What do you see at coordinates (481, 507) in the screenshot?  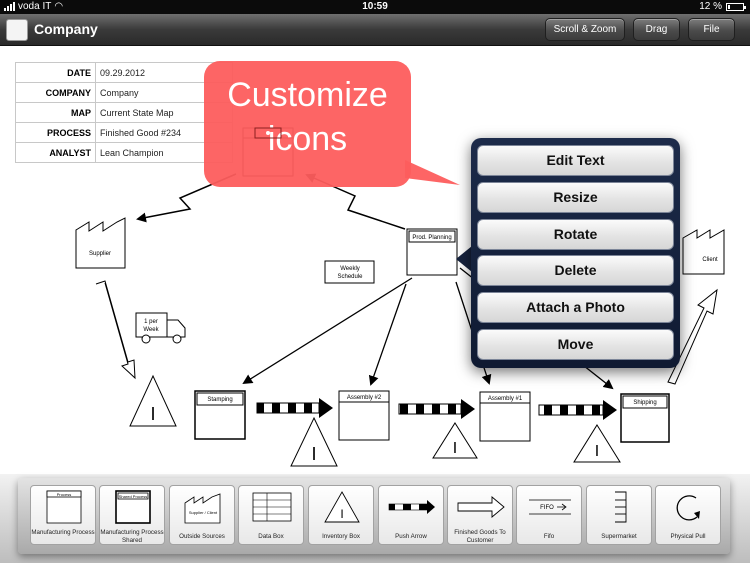 I see `hollow-arrow-icon` at bounding box center [481, 507].